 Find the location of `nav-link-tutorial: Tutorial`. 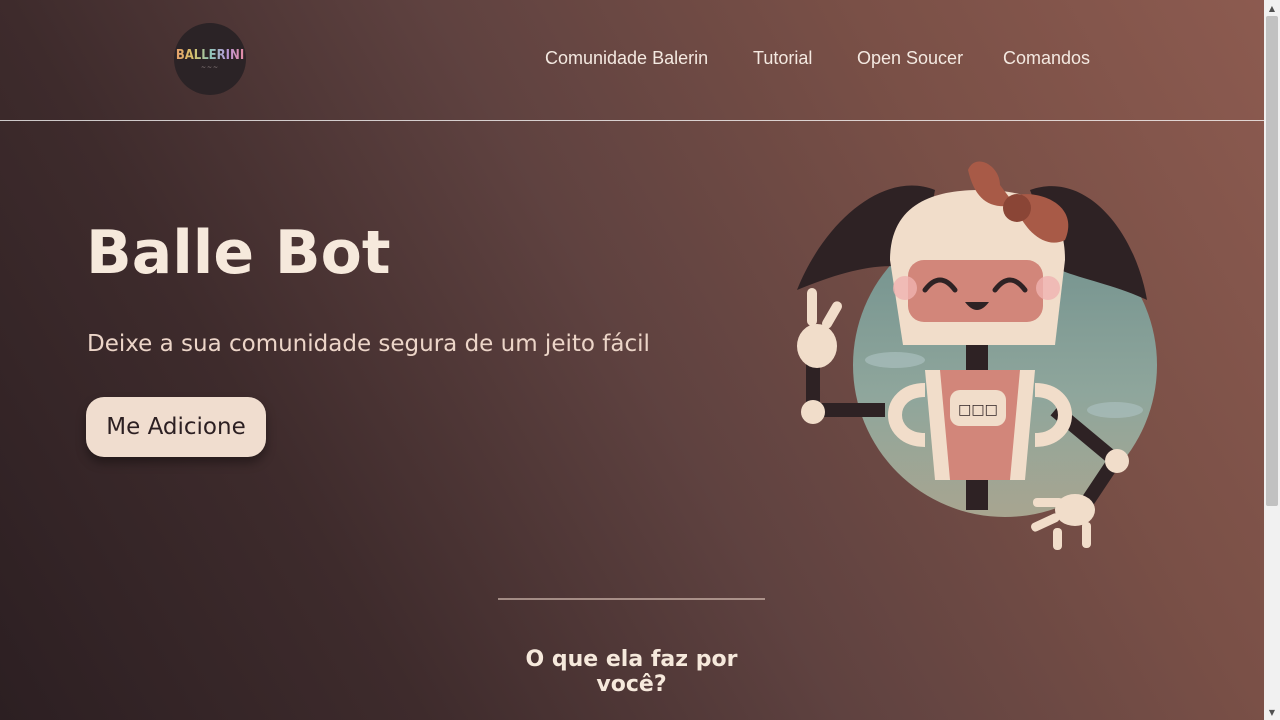

nav-link-tutorial: Tutorial is located at coordinates (782, 58).